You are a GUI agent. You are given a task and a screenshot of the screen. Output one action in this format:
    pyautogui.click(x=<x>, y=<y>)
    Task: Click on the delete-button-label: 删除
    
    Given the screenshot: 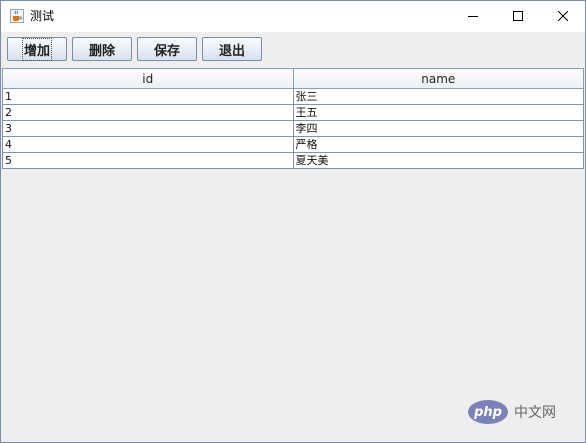 What is the action you would take?
    pyautogui.click(x=101, y=51)
    